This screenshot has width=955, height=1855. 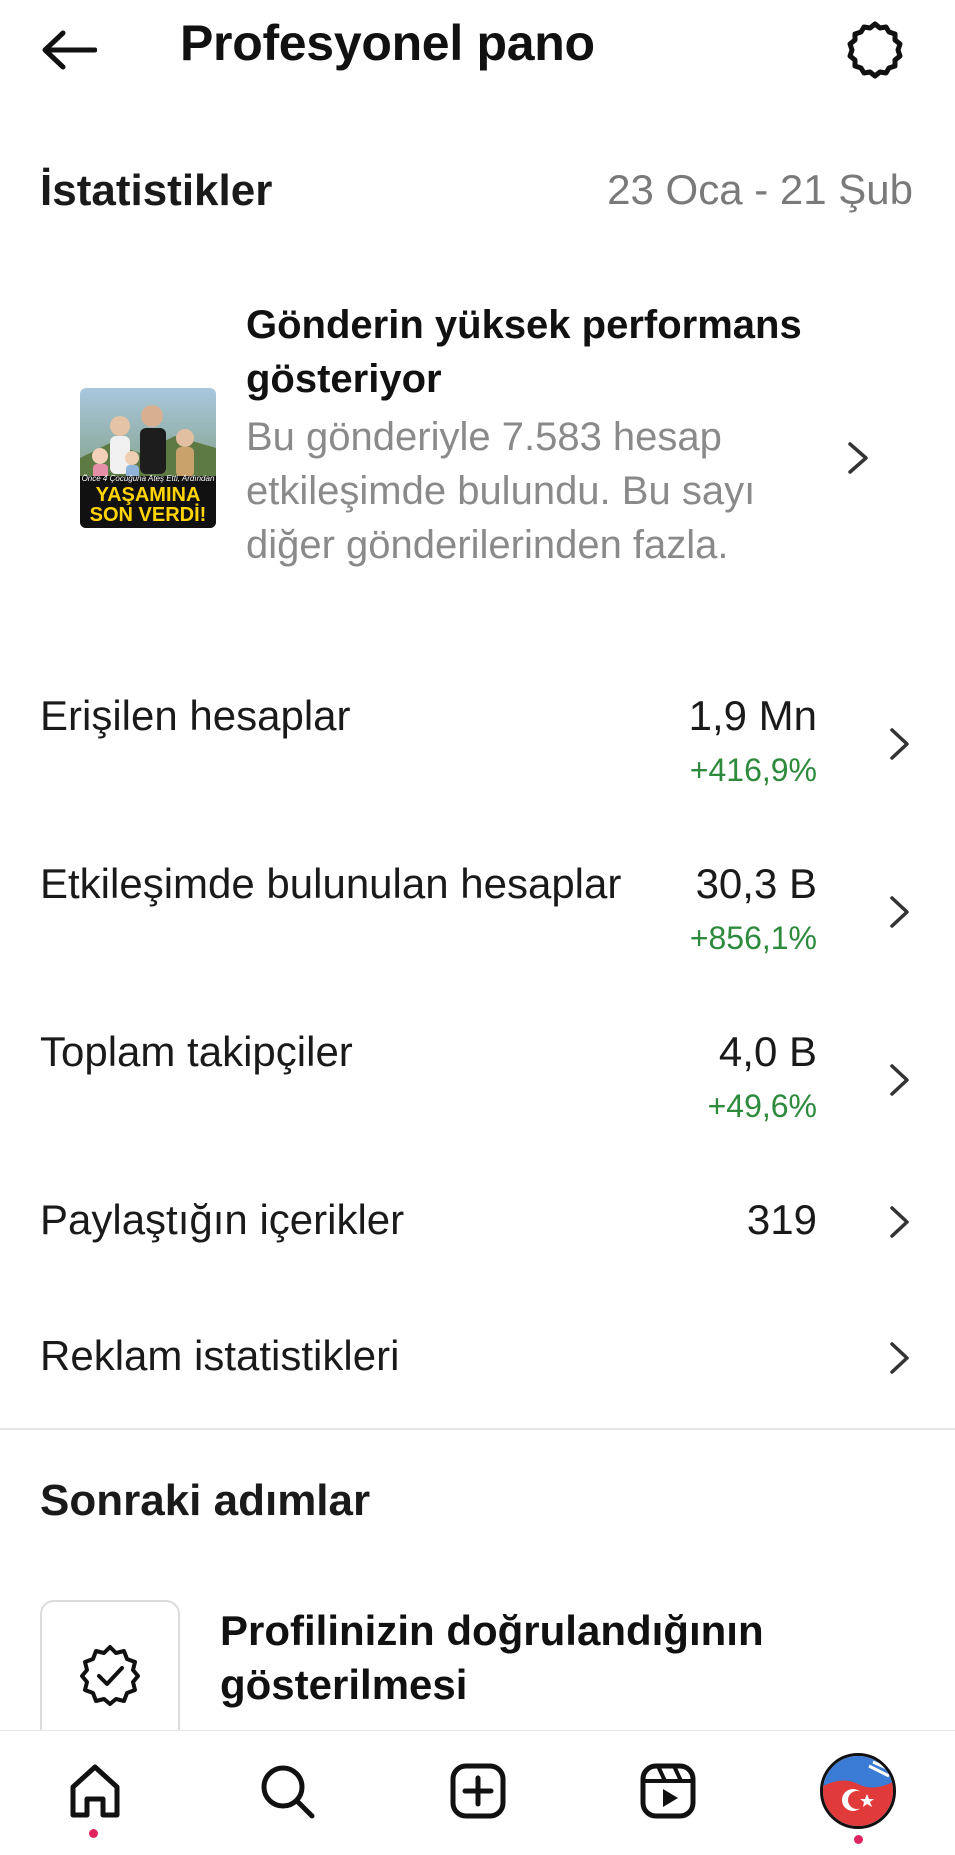 What do you see at coordinates (220, 1355) in the screenshot?
I see `metric-label: Reklam istatistikleri` at bounding box center [220, 1355].